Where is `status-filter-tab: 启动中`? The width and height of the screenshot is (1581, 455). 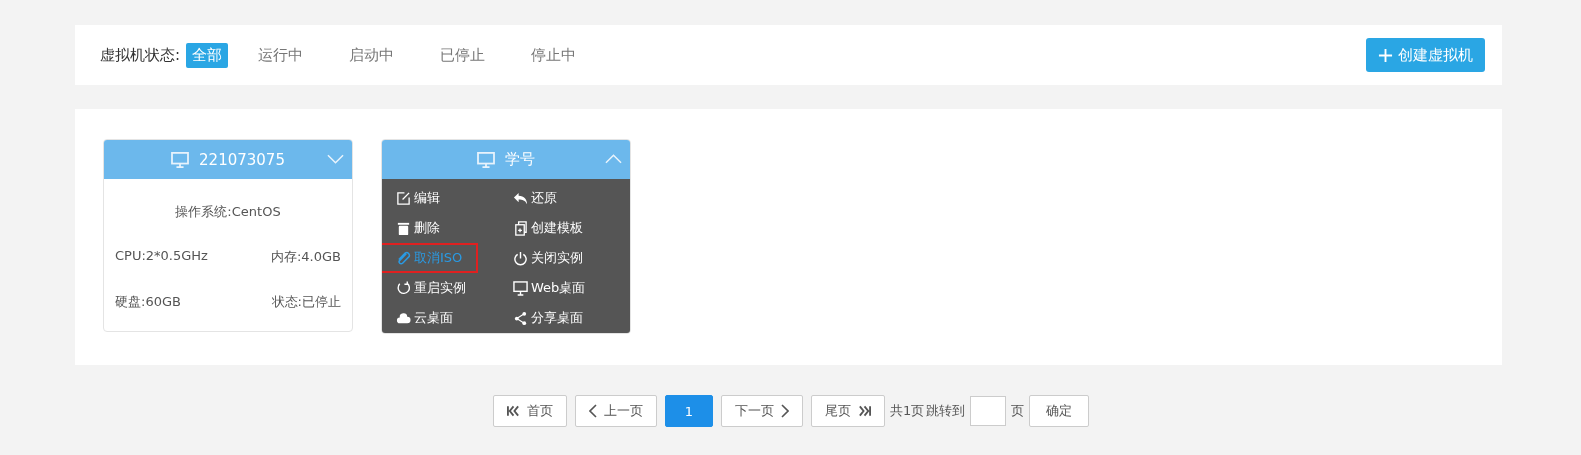 status-filter-tab: 启动中 is located at coordinates (372, 55).